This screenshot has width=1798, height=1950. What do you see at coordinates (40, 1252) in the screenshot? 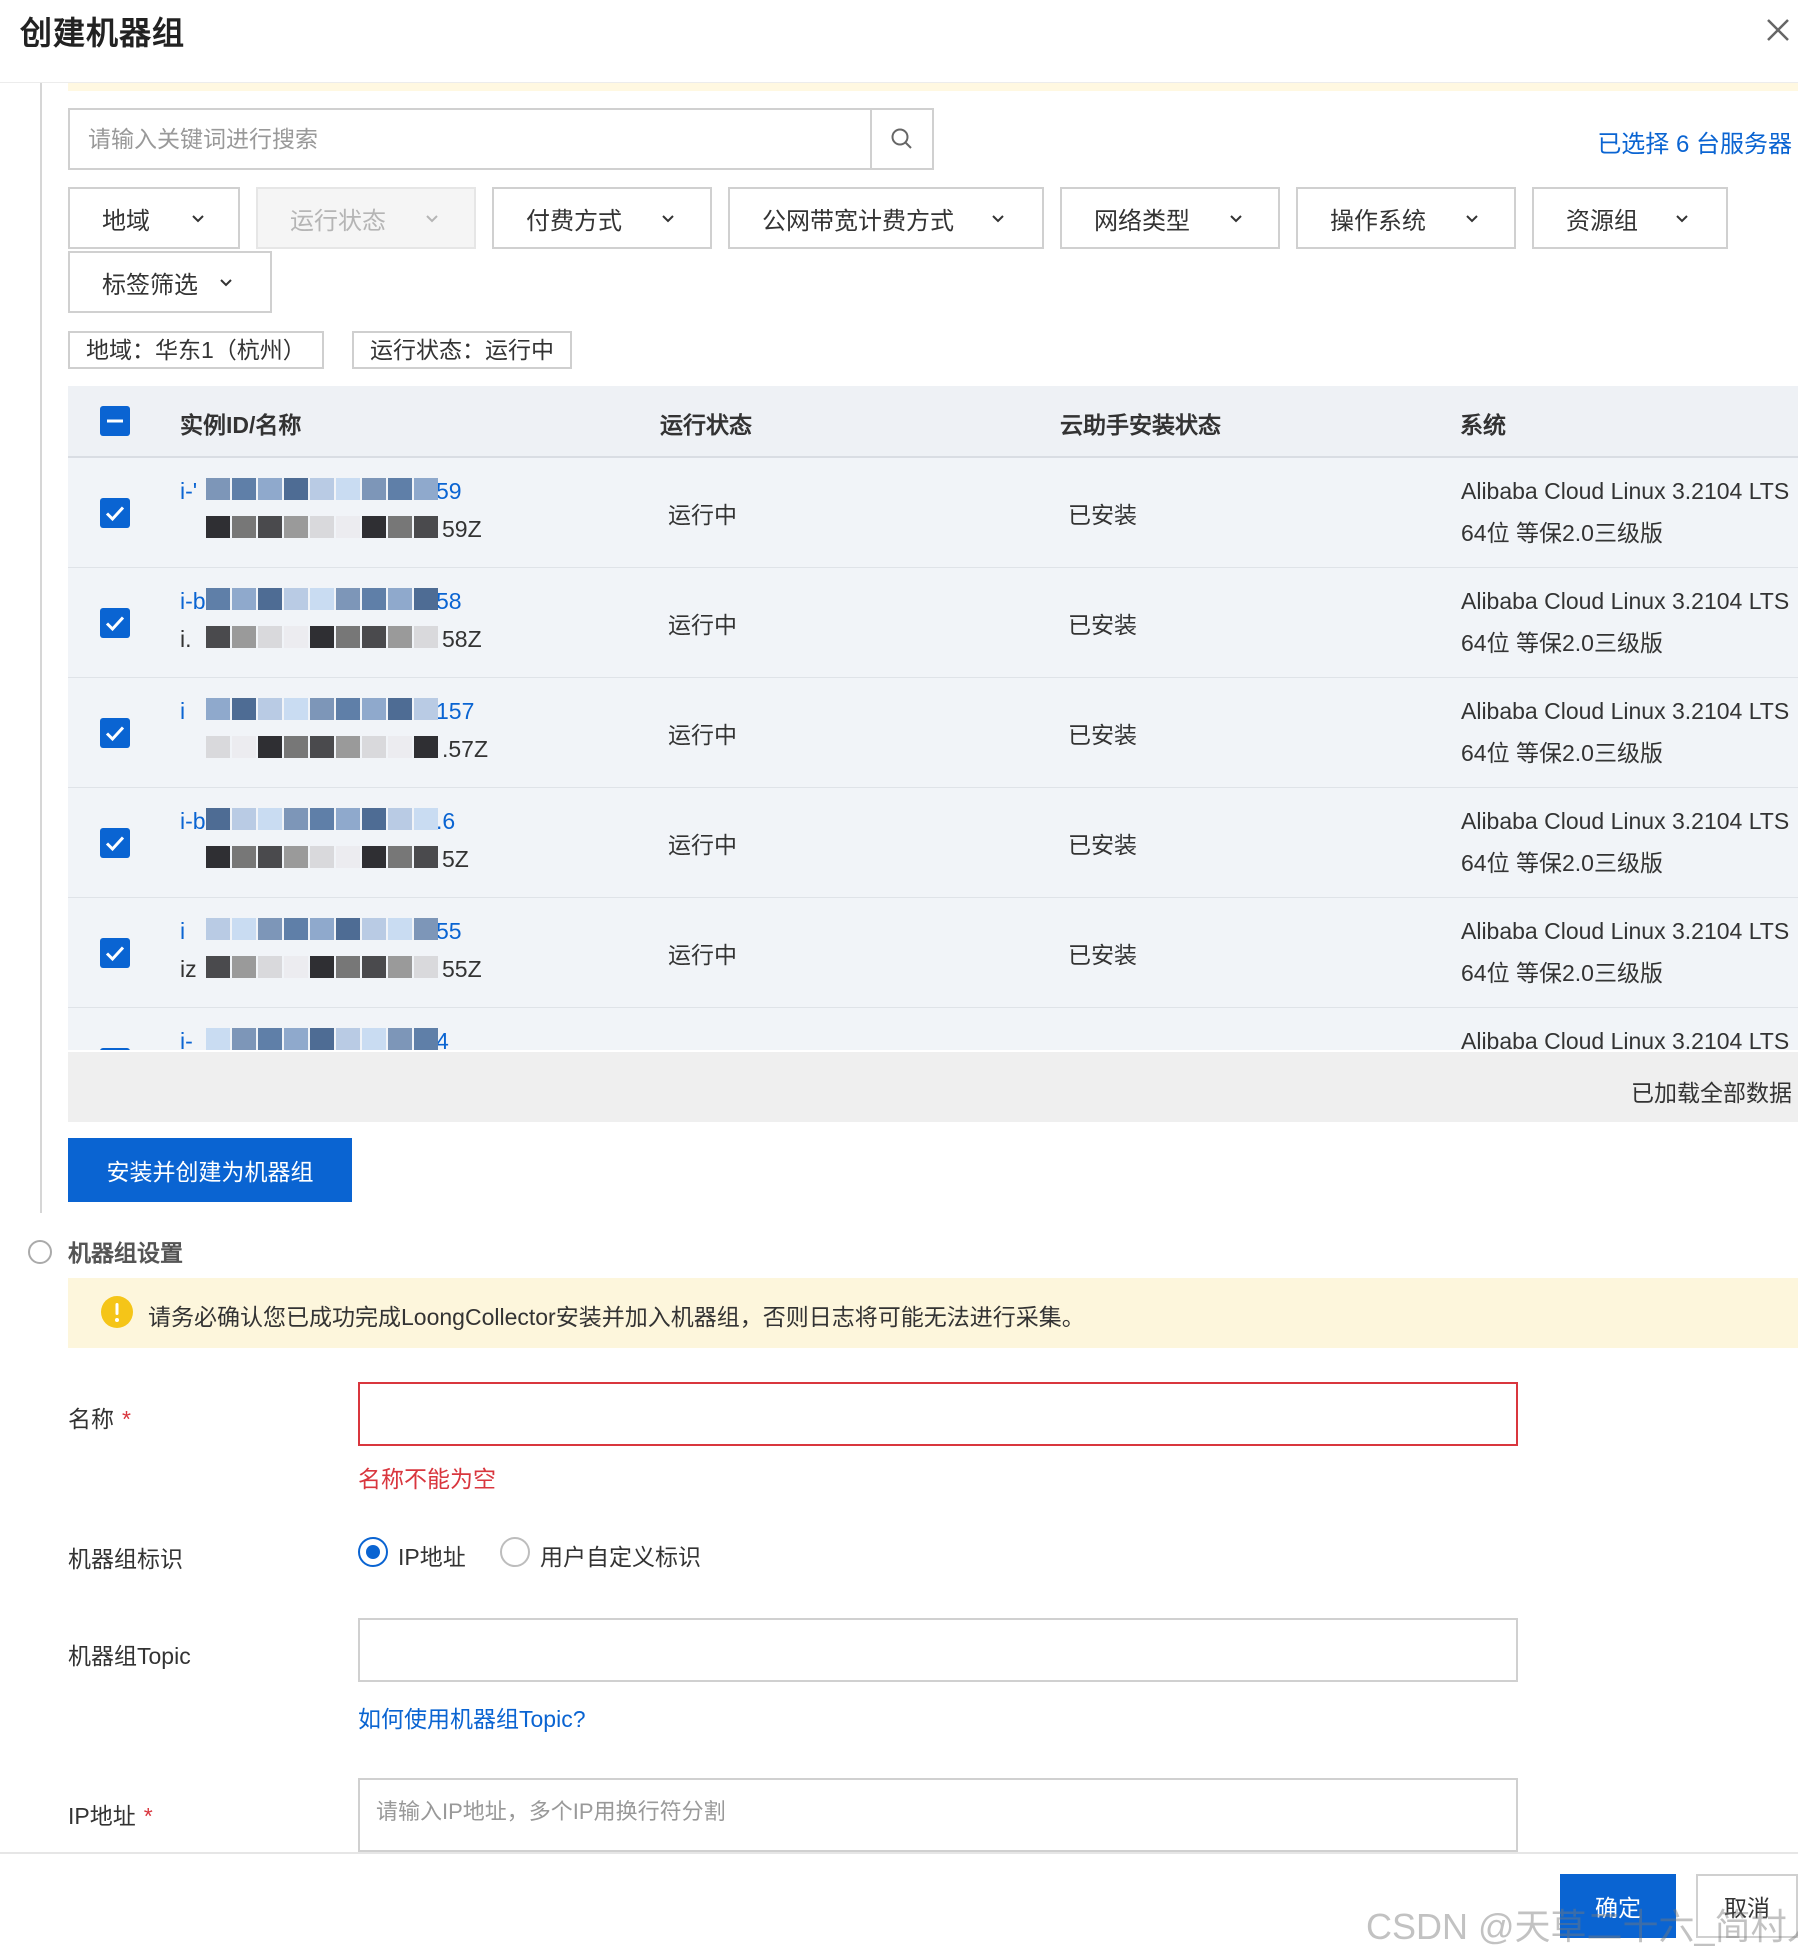
I see `step-indicator` at bounding box center [40, 1252].